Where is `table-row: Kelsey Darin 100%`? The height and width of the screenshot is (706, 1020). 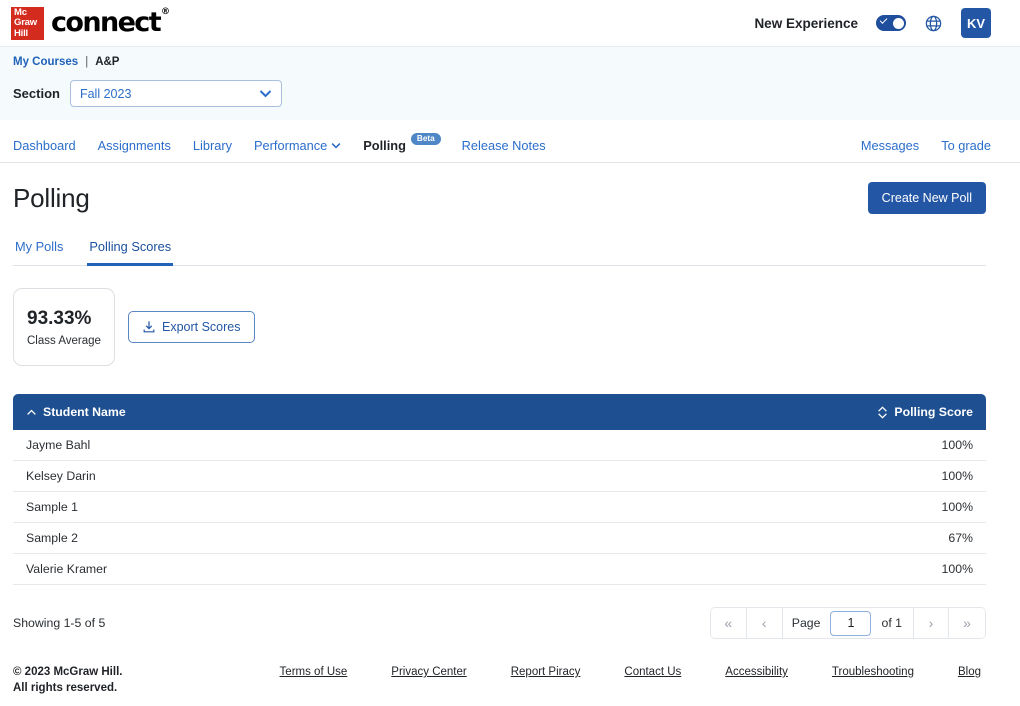 table-row: Kelsey Darin 100% is located at coordinates (499, 476).